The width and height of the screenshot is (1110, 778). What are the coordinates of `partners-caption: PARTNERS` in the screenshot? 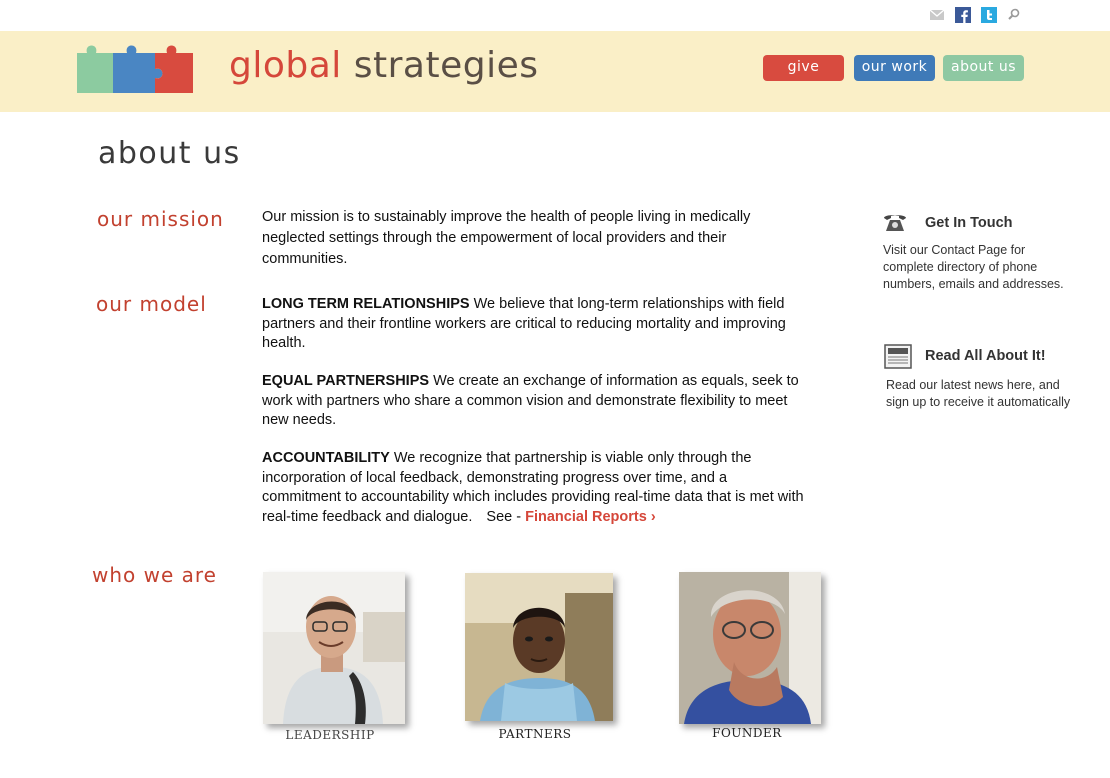 It's located at (535, 734).